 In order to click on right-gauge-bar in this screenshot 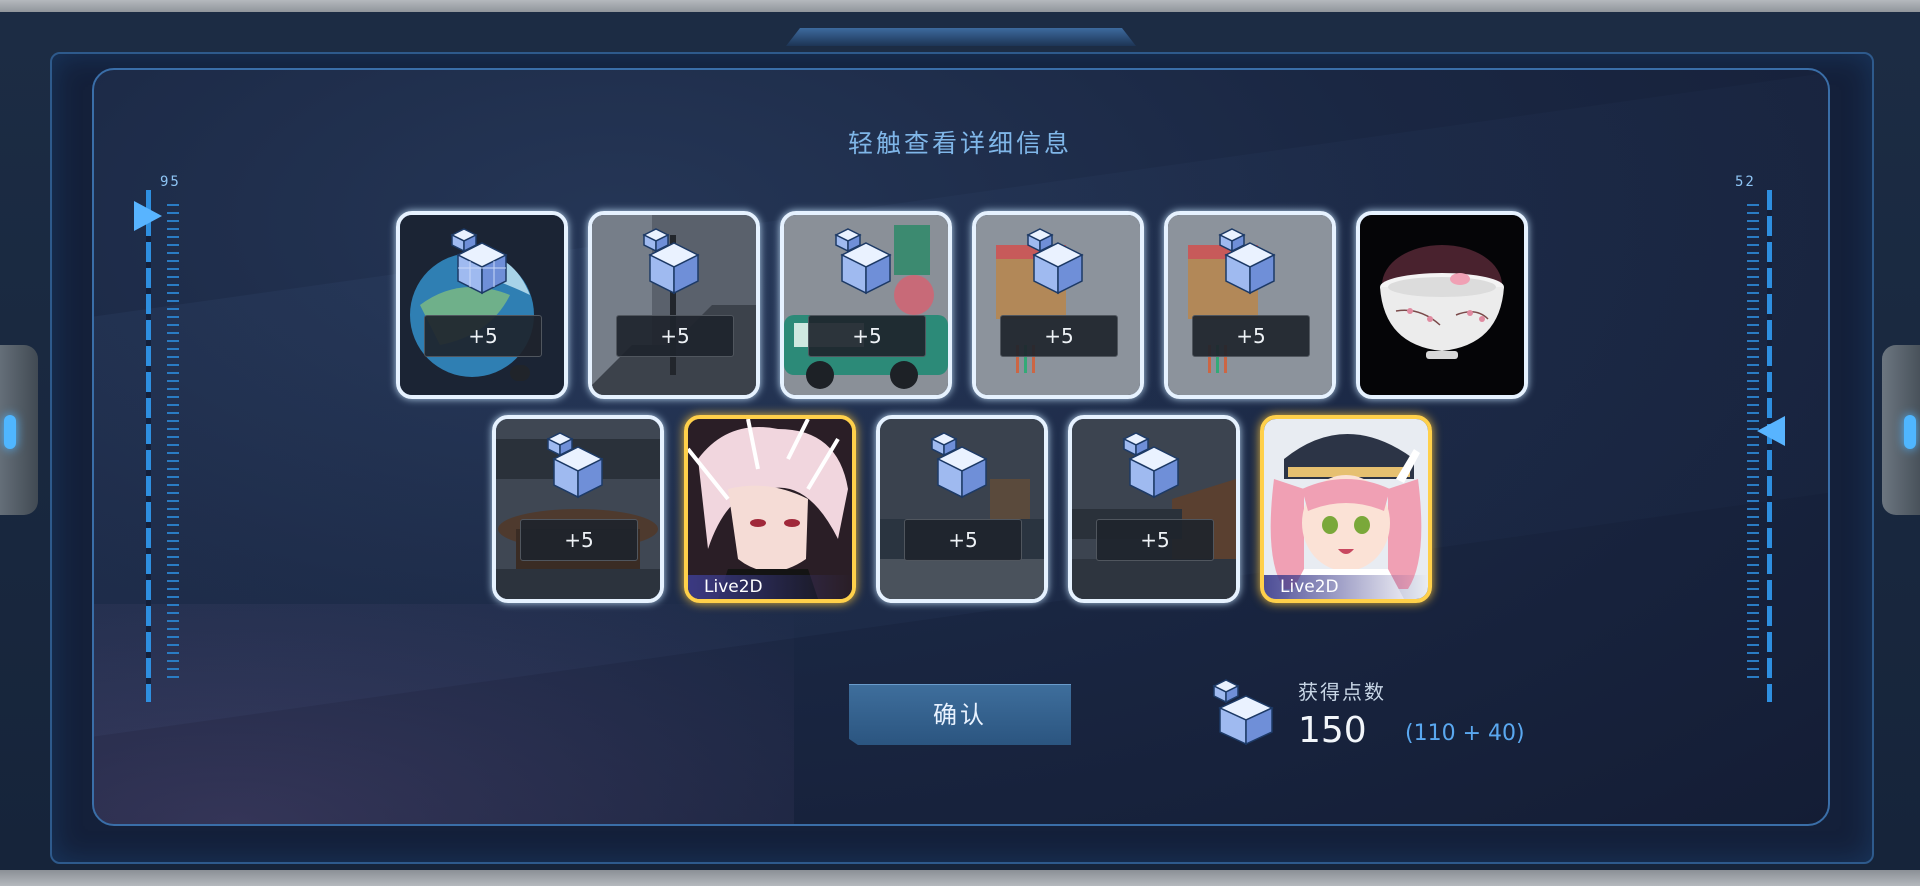, I will do `click(1769, 446)`.